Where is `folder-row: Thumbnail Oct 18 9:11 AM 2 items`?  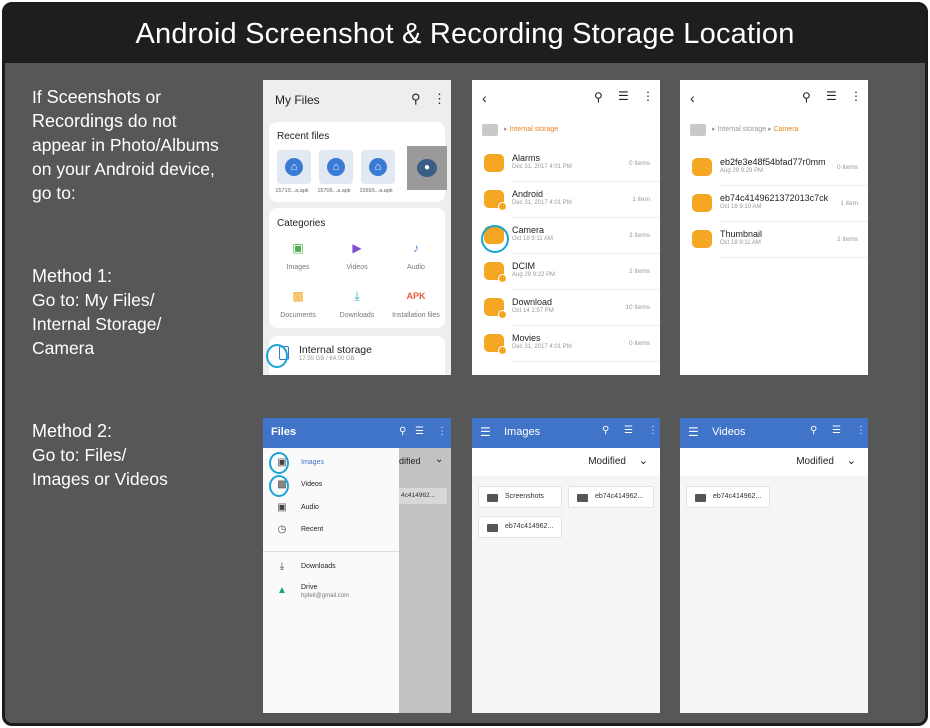 folder-row: Thumbnail Oct 18 9:11 AM 2 items is located at coordinates (774, 240).